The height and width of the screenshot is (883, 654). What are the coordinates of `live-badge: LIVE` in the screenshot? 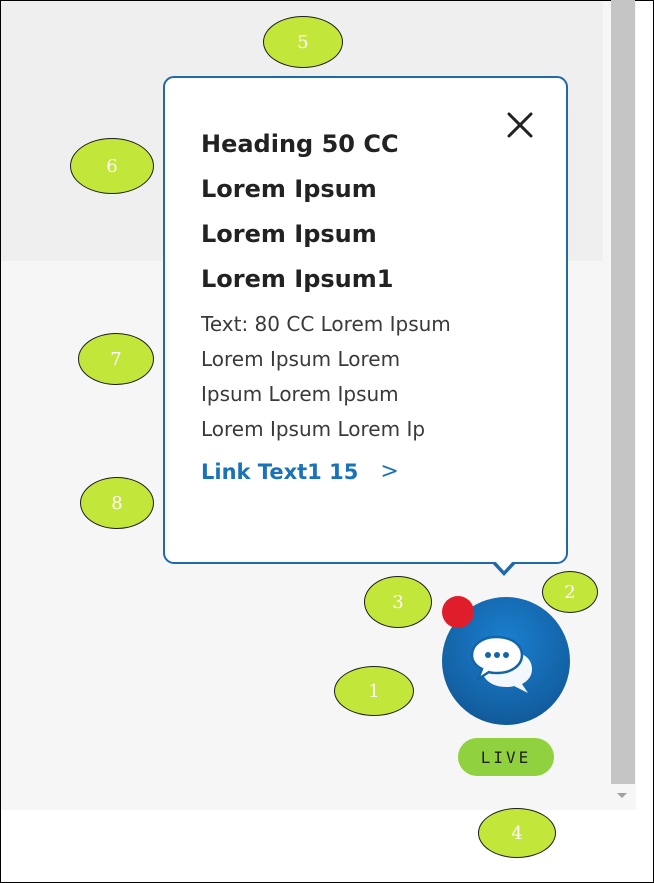 It's located at (506, 757).